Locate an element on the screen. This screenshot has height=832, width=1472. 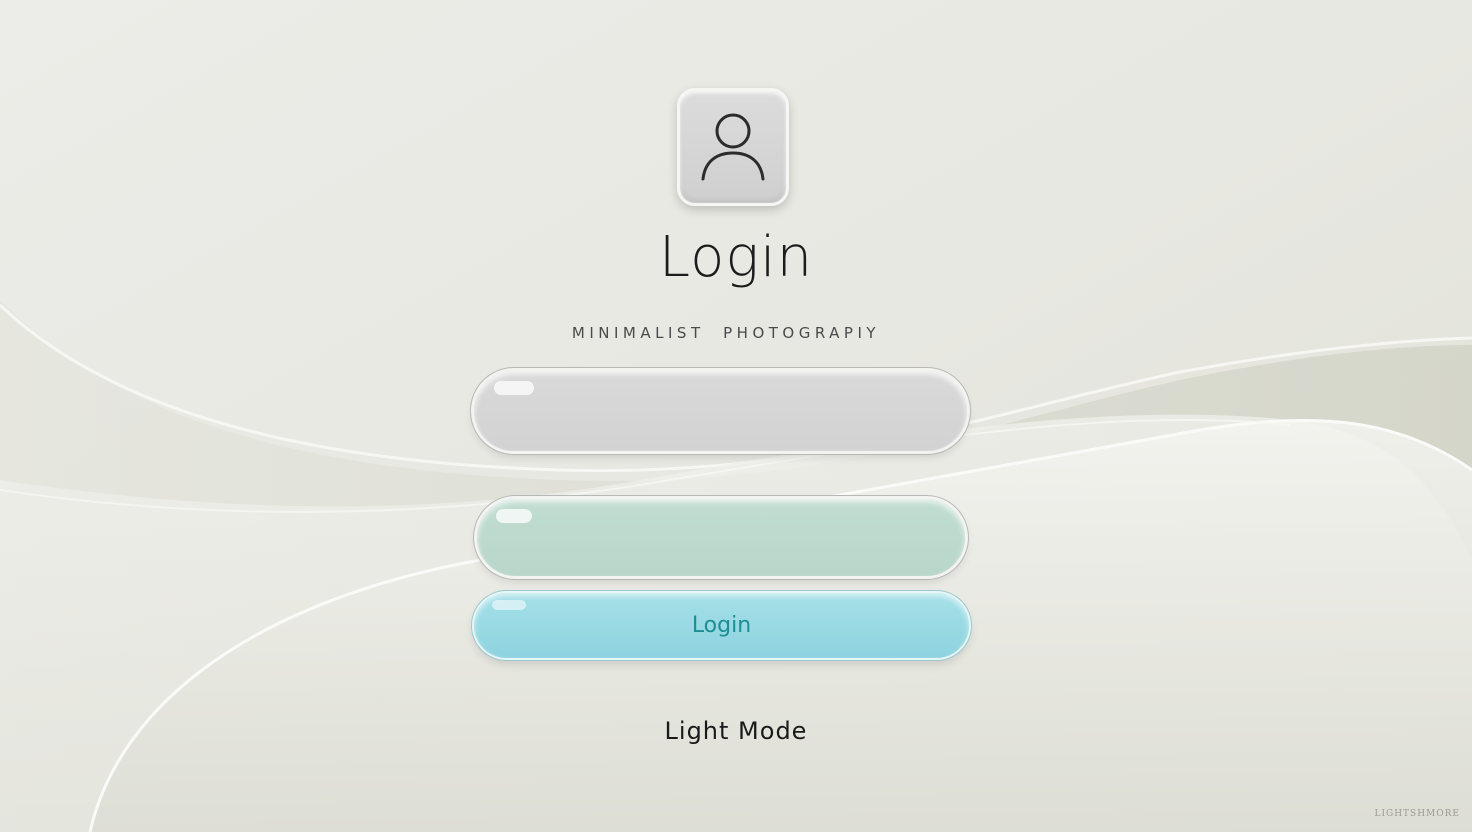
user-icon is located at coordinates (733, 147).